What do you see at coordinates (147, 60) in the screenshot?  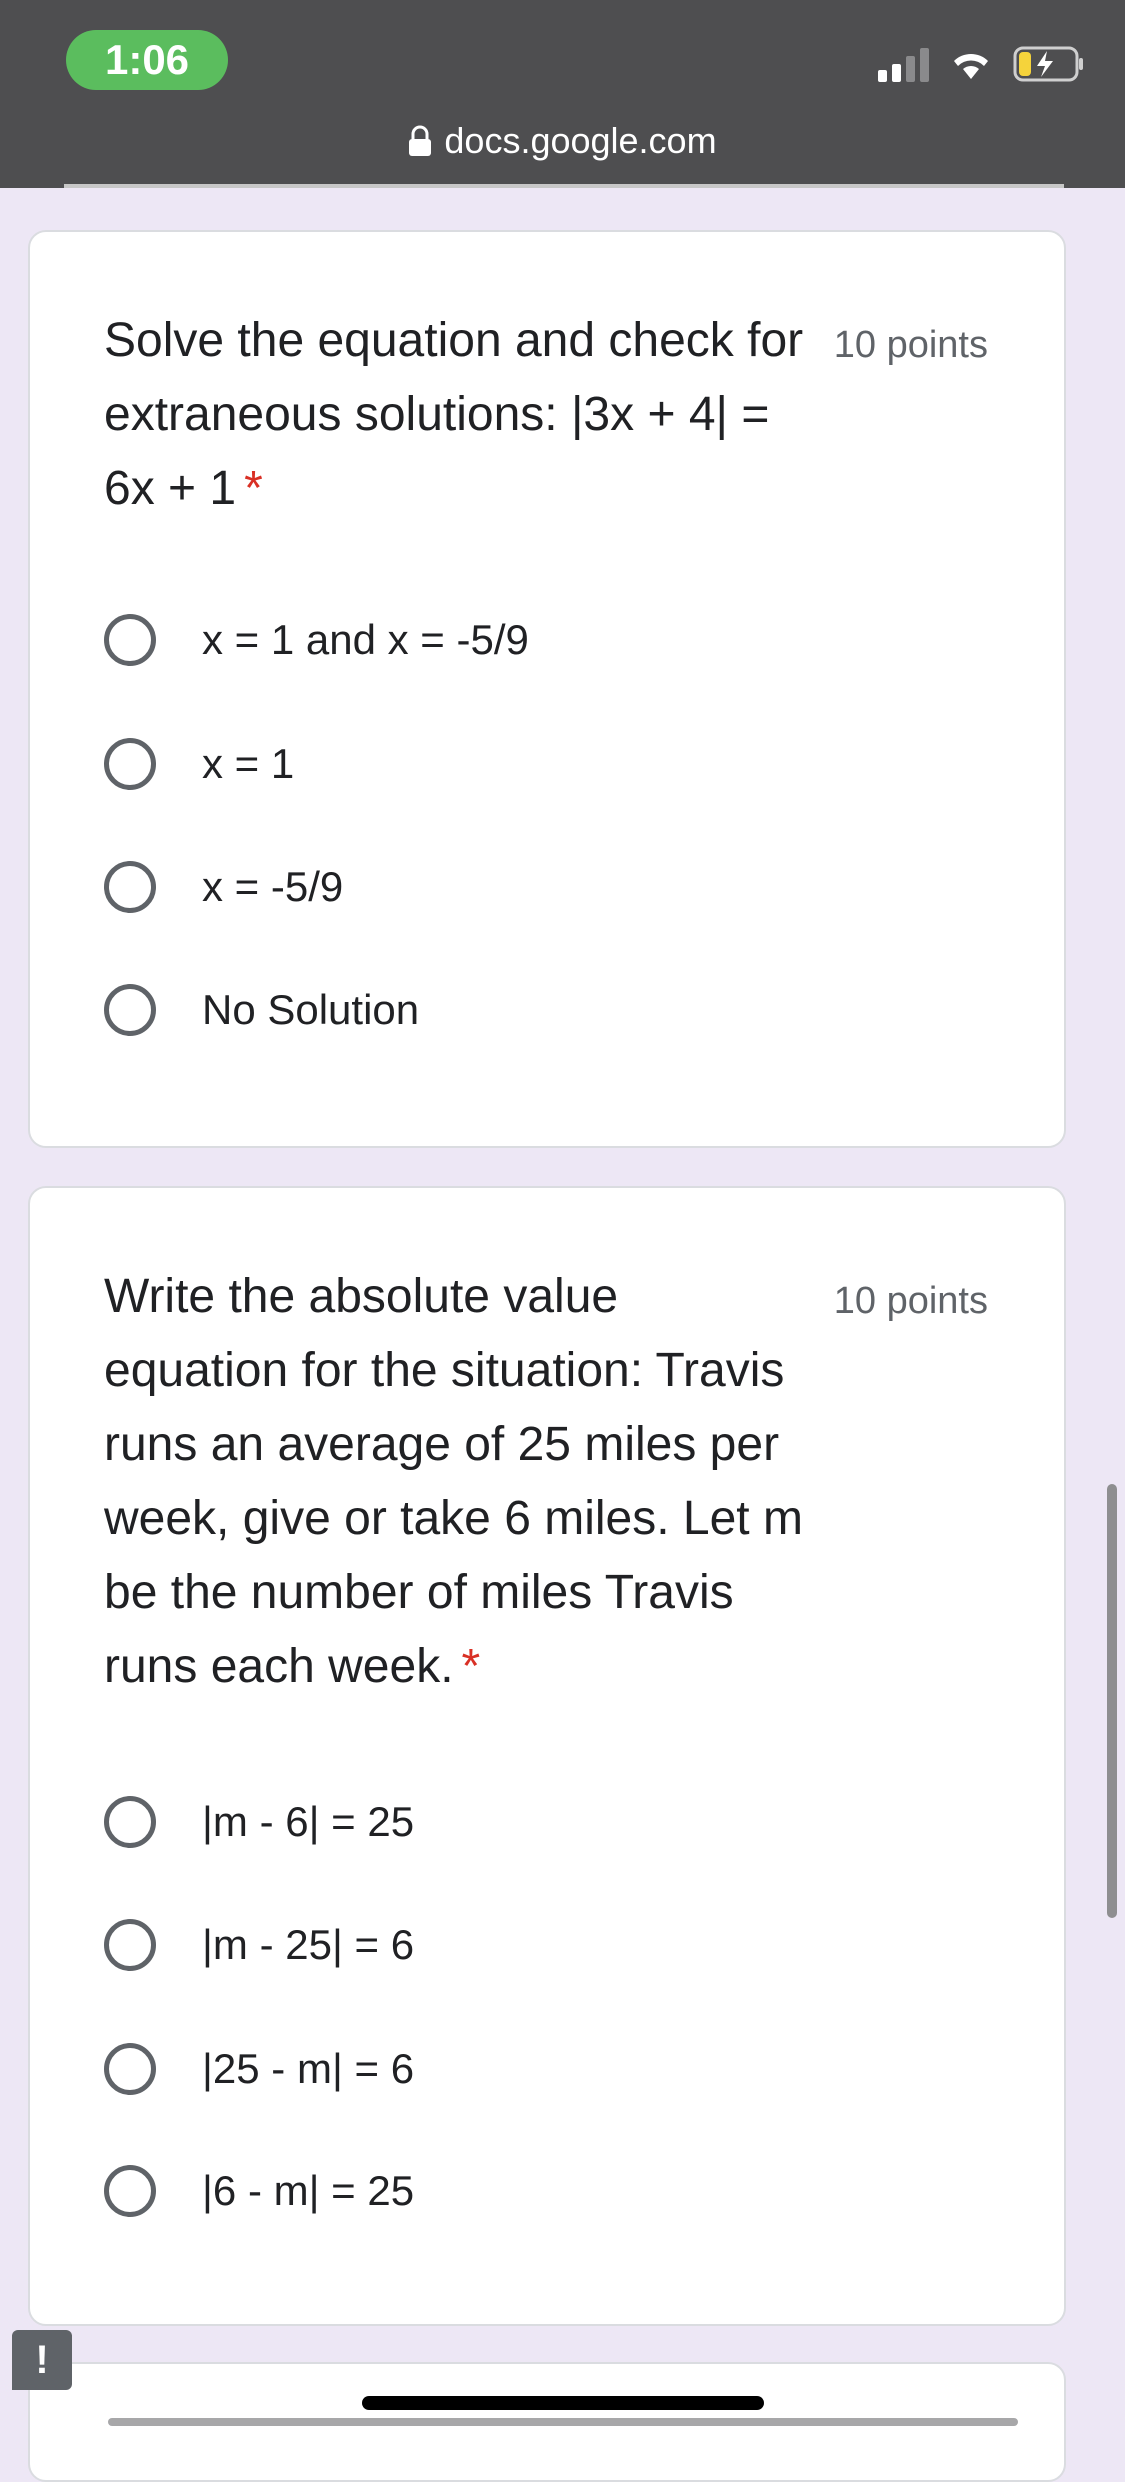 I see `status-time: 1:06` at bounding box center [147, 60].